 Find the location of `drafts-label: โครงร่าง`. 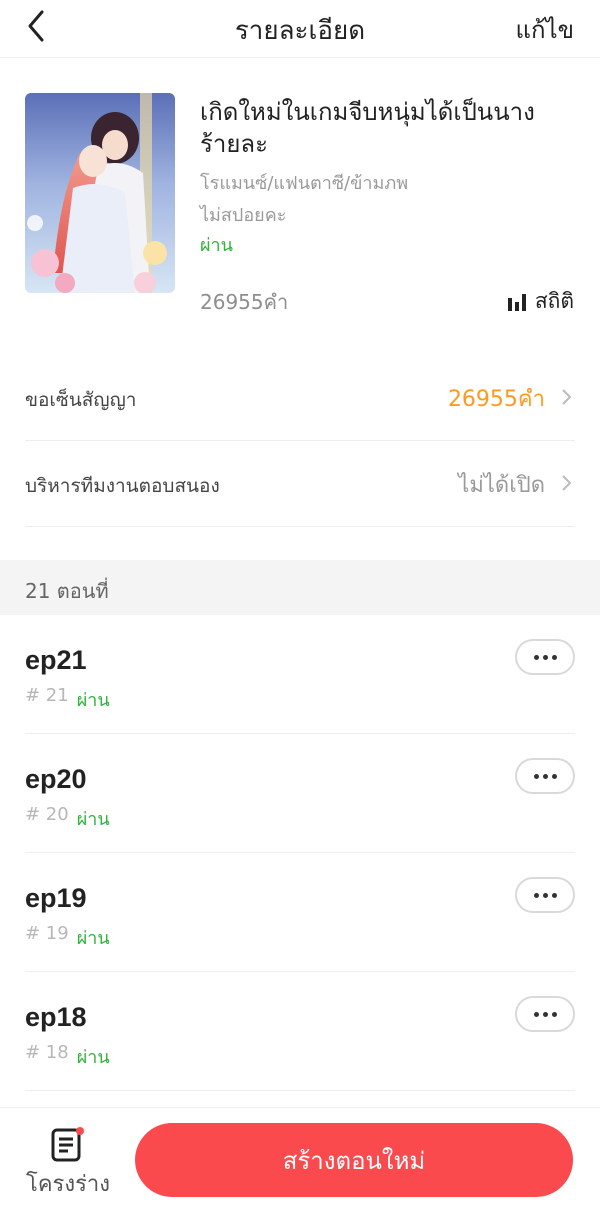

drafts-label: โครงร่าง is located at coordinates (68, 1184).